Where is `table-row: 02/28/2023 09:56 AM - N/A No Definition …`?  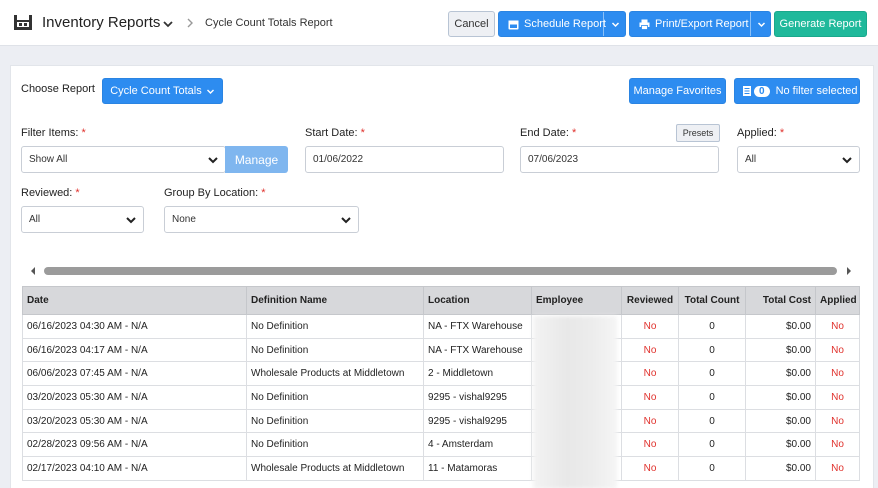 table-row: 02/28/2023 09:56 AM - N/A No Definition … is located at coordinates (441, 445).